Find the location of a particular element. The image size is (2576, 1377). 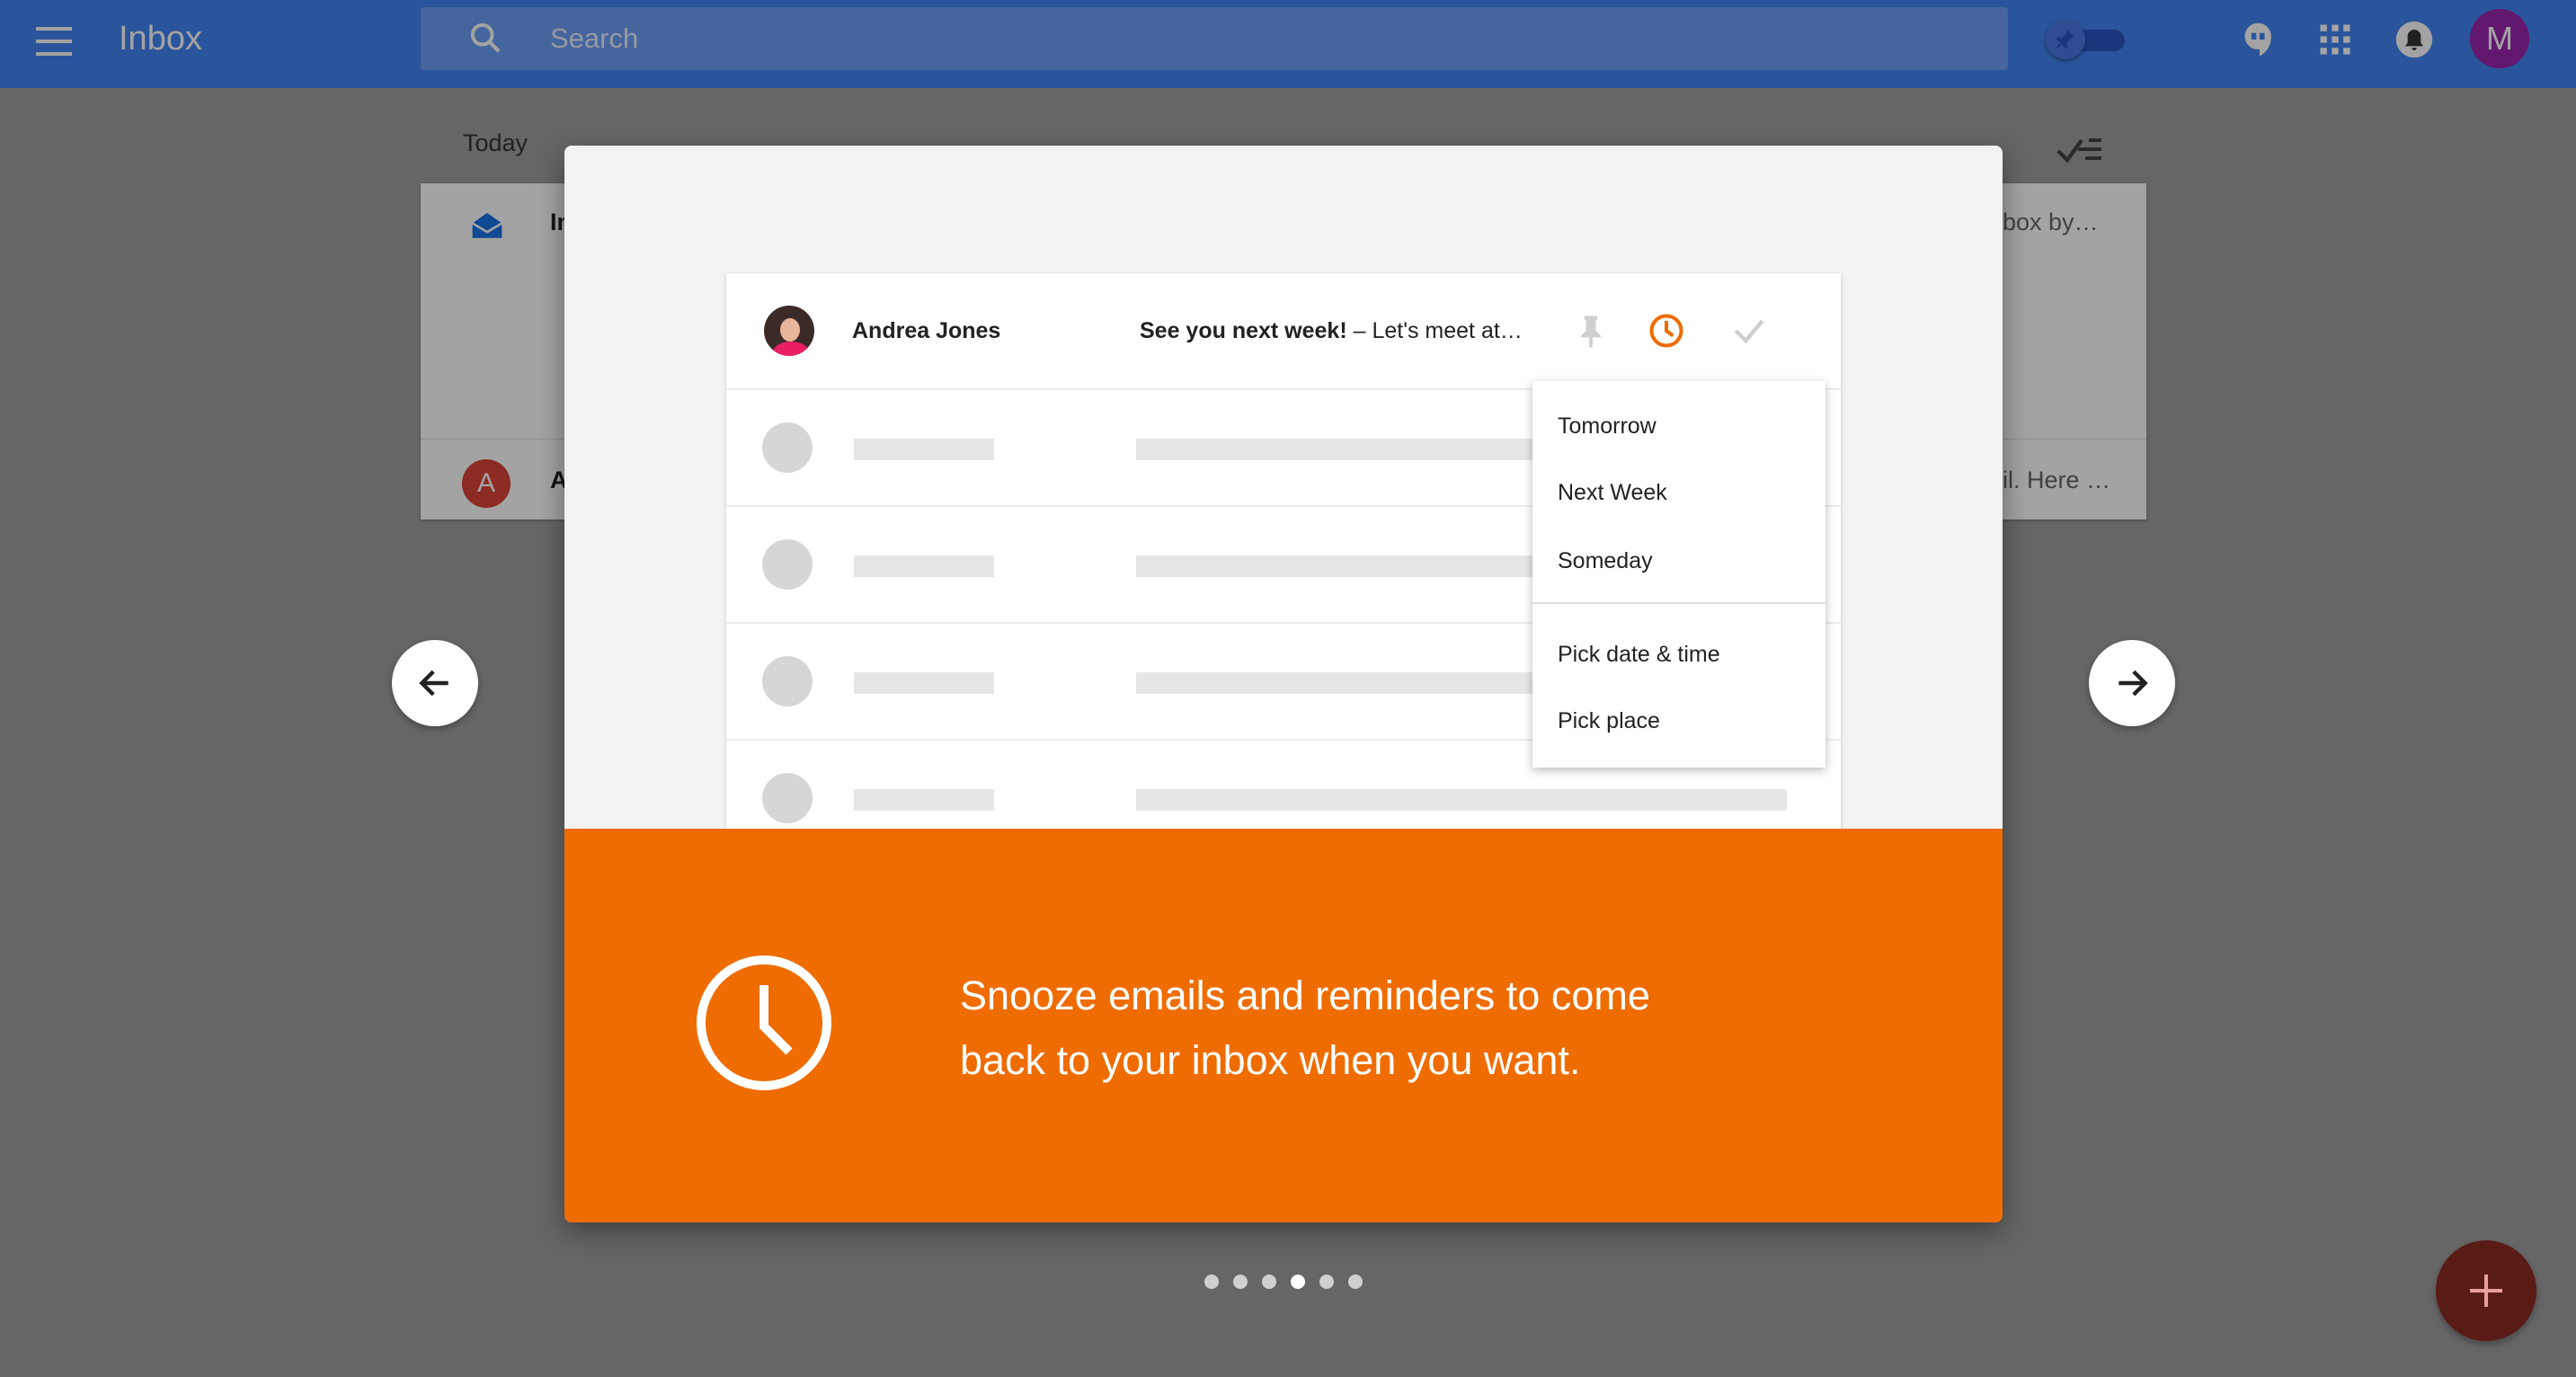

feature-description-line: Snooze emails and reminders to come is located at coordinates (1305, 995).